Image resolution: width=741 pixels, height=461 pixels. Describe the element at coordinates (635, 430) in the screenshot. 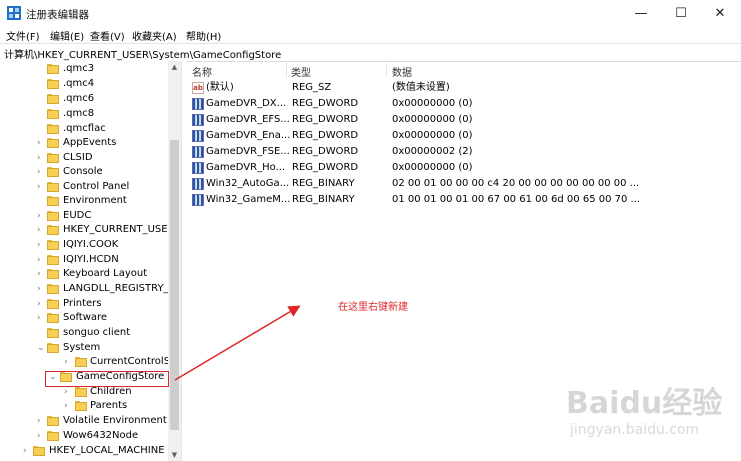

I see `watermark-url: jingyan.baidu.com` at that location.